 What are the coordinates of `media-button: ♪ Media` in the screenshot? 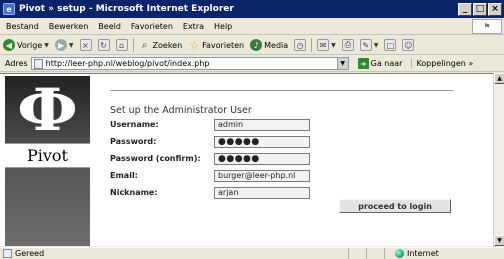 It's located at (269, 45).